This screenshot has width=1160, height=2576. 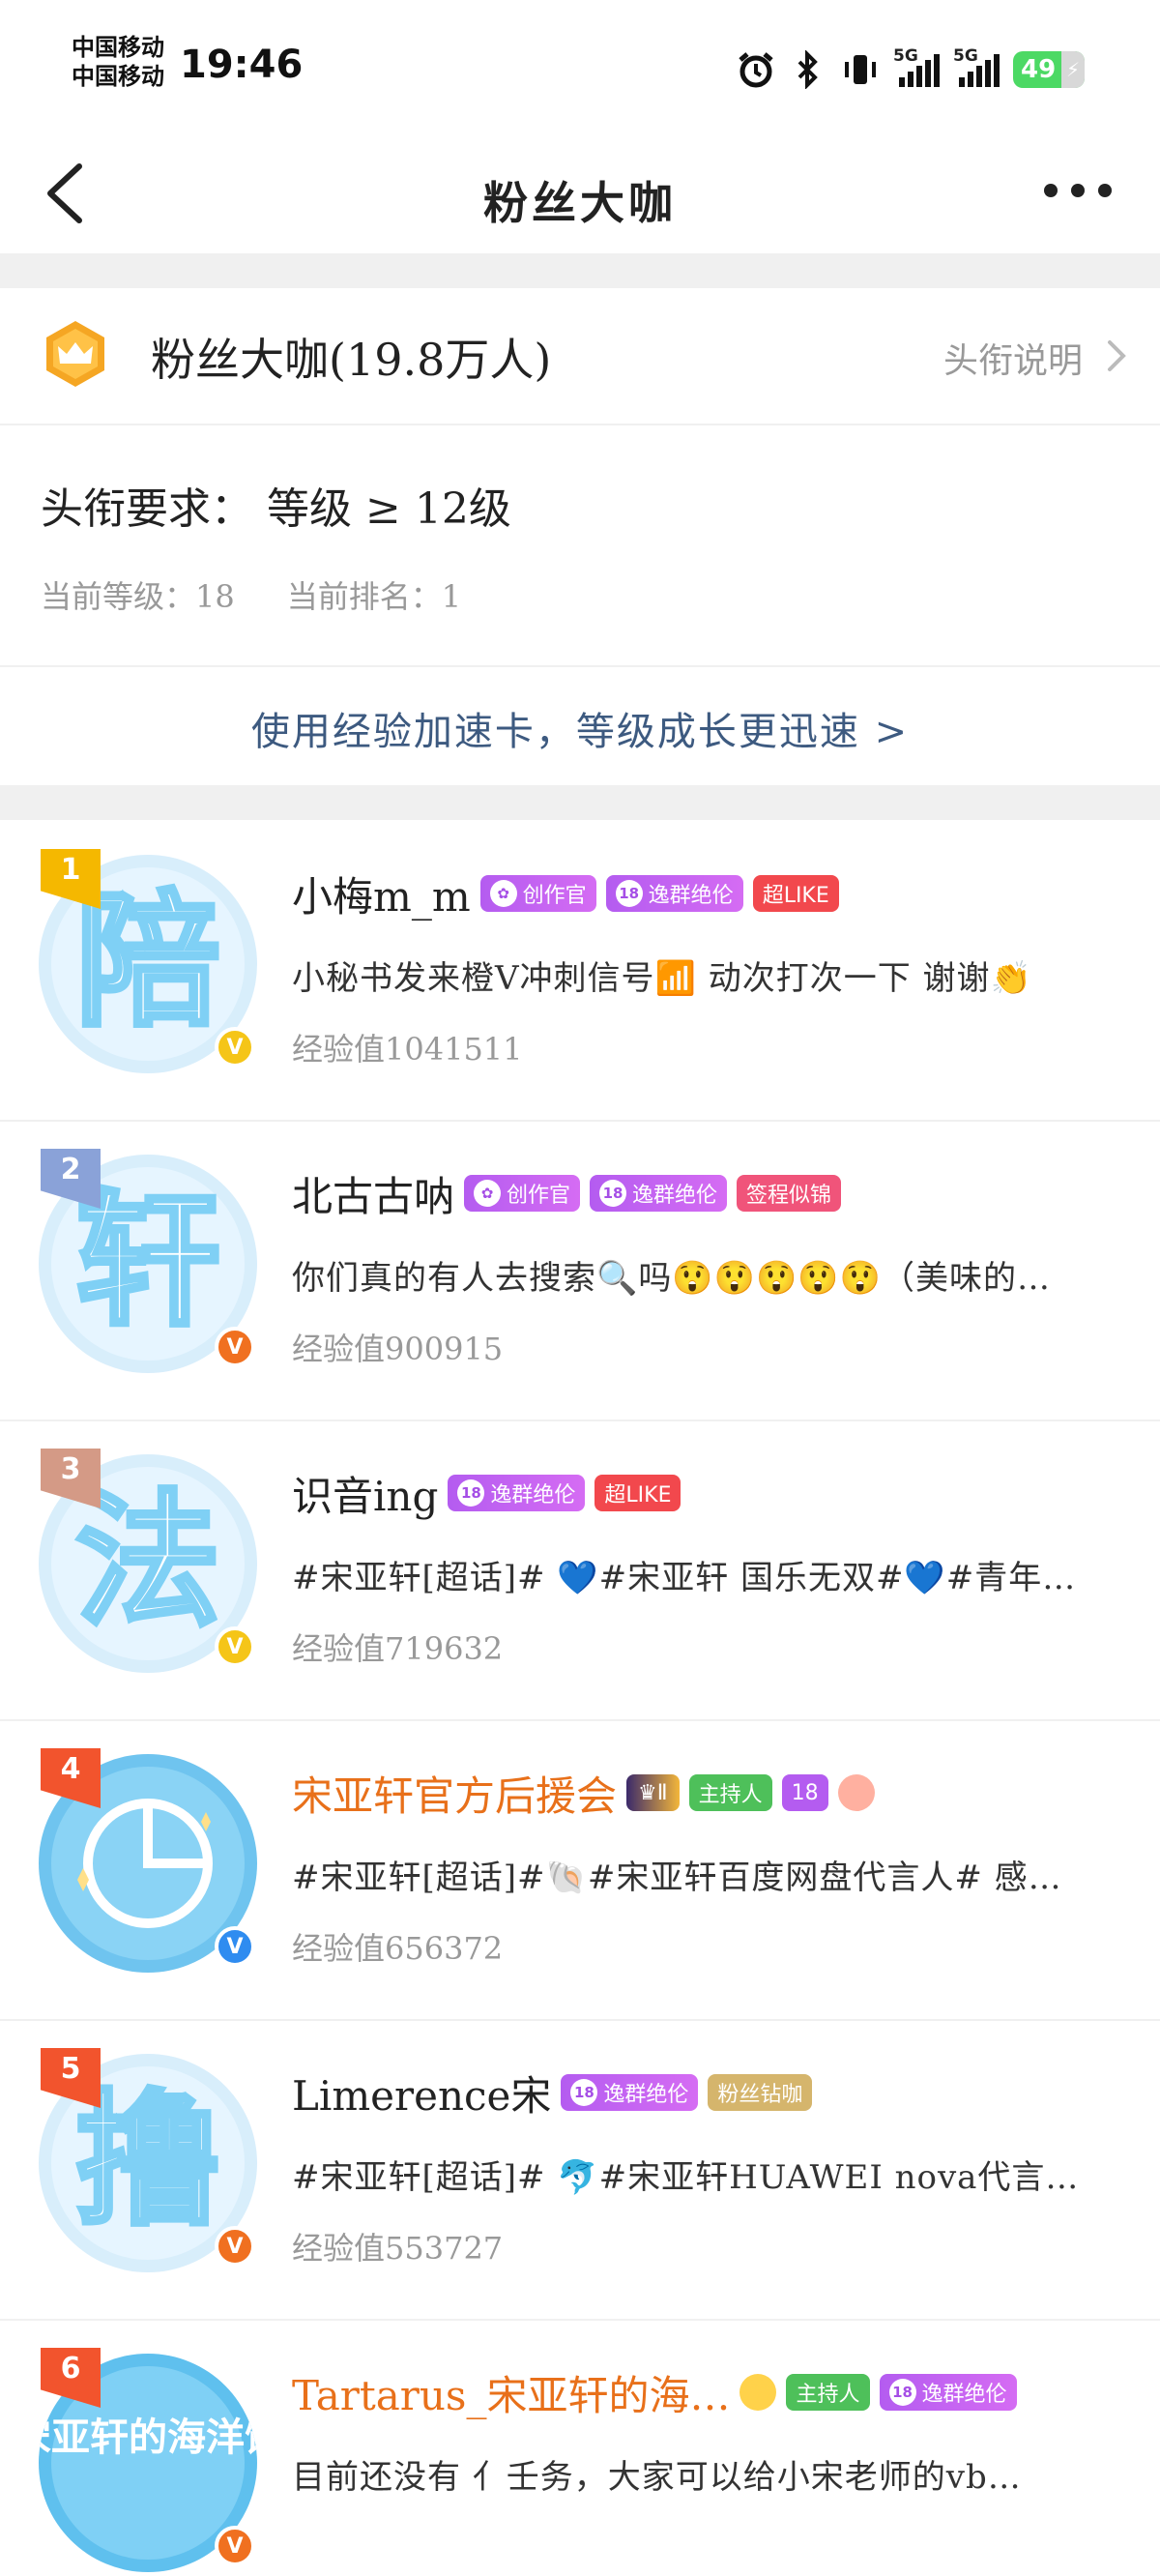 What do you see at coordinates (1078, 190) in the screenshot?
I see `more-button` at bounding box center [1078, 190].